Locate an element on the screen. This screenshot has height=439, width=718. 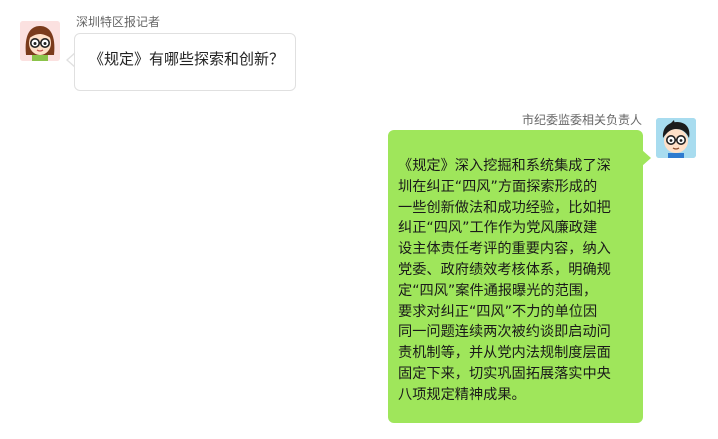
sender-name: 深圳特区报记者 is located at coordinates (118, 22).